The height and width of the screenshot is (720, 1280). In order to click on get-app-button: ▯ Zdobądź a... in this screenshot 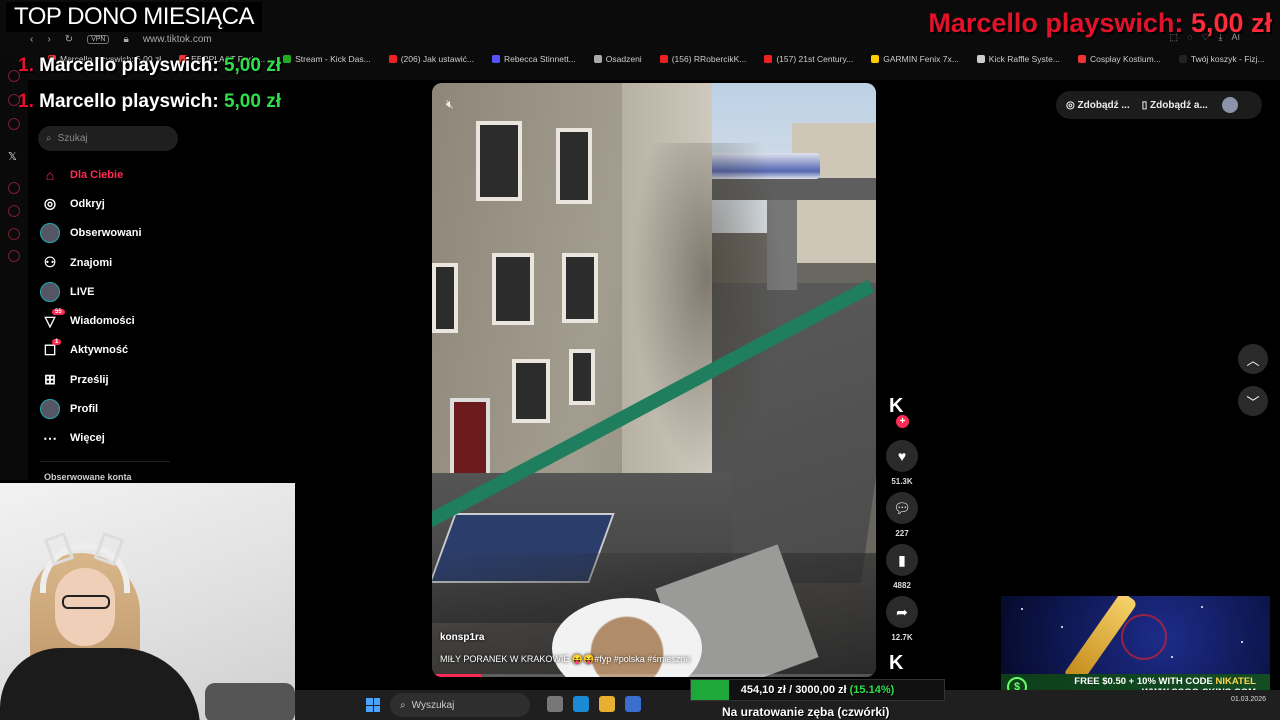, I will do `click(1175, 105)`.